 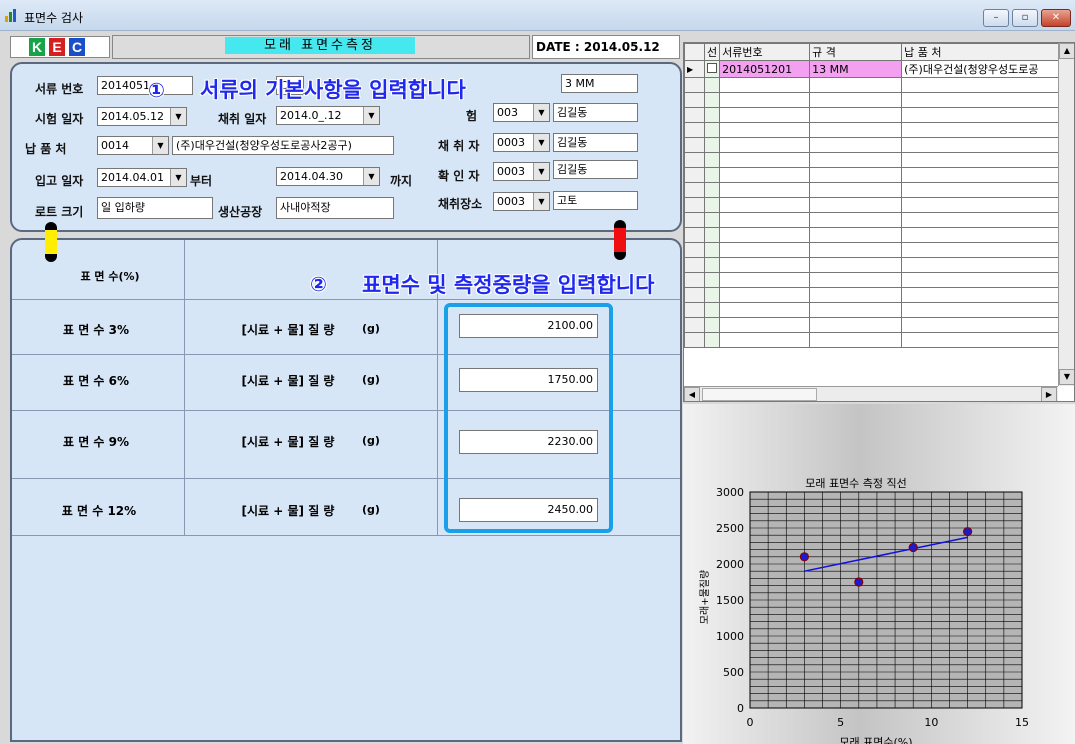 What do you see at coordinates (765, 52) in the screenshot?
I see `column-header-doc-no: 서류번호` at bounding box center [765, 52].